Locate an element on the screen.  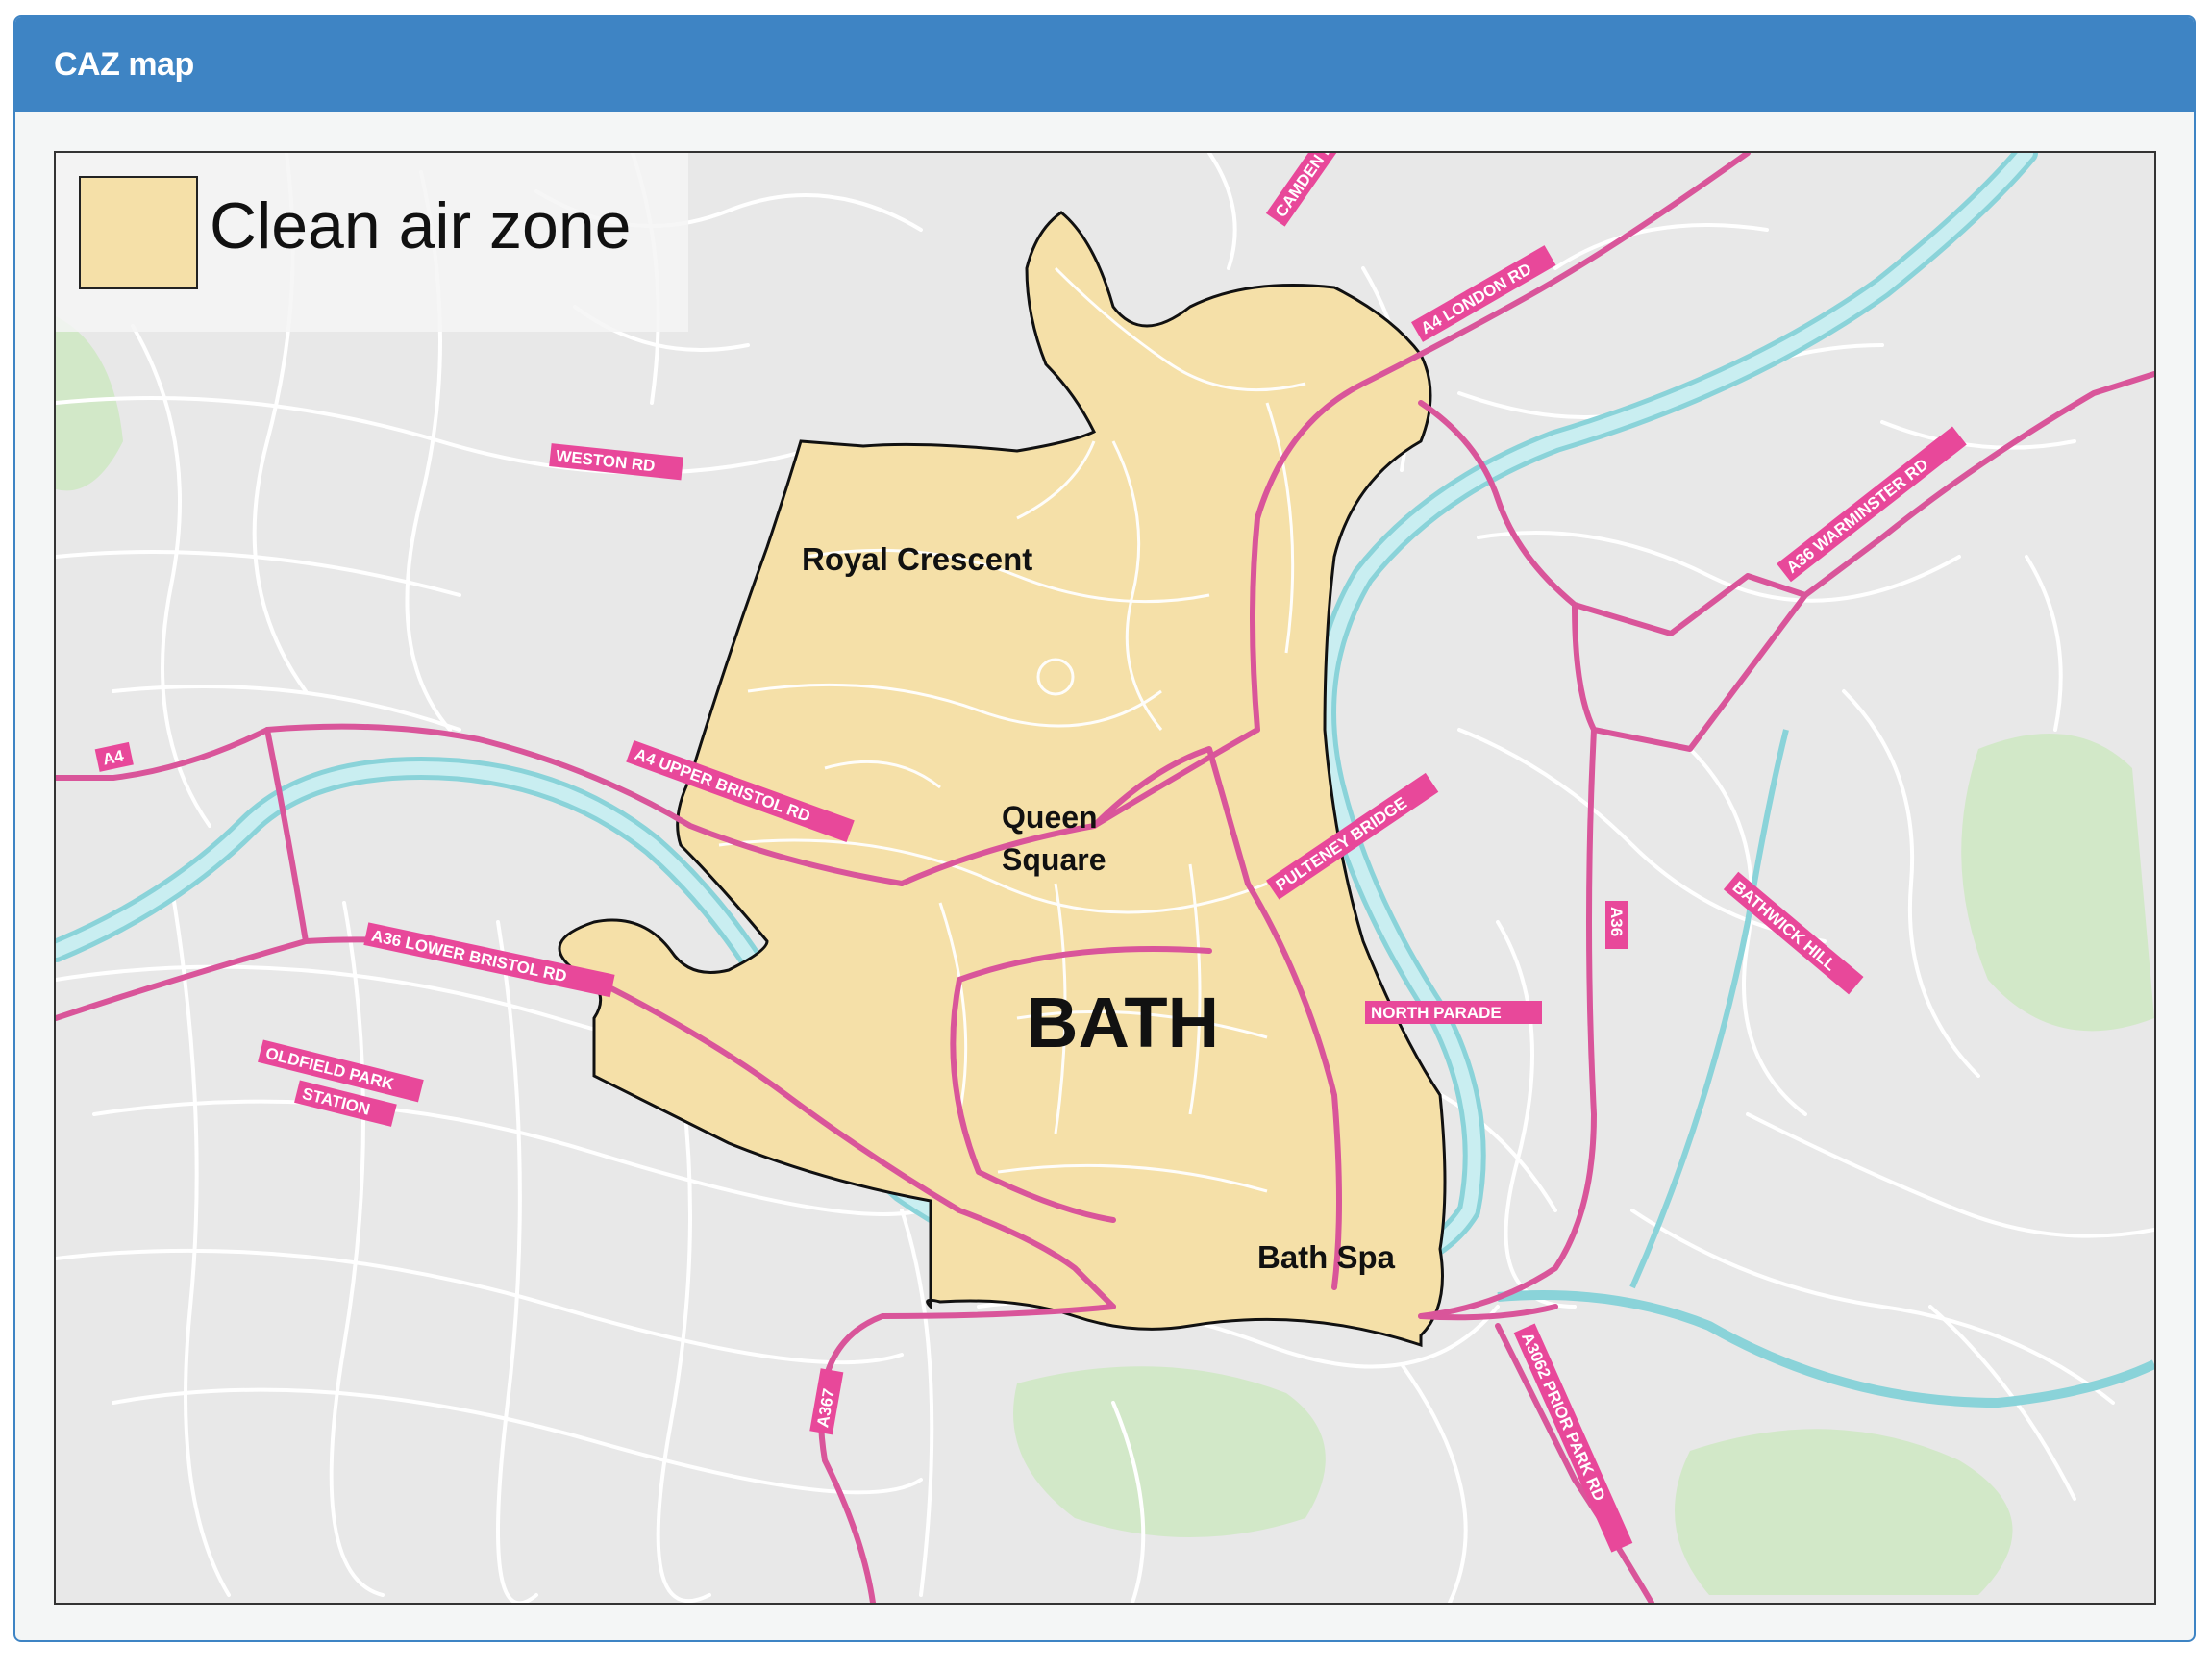
place-label-queen-square-1: Queen is located at coordinates (1050, 817).